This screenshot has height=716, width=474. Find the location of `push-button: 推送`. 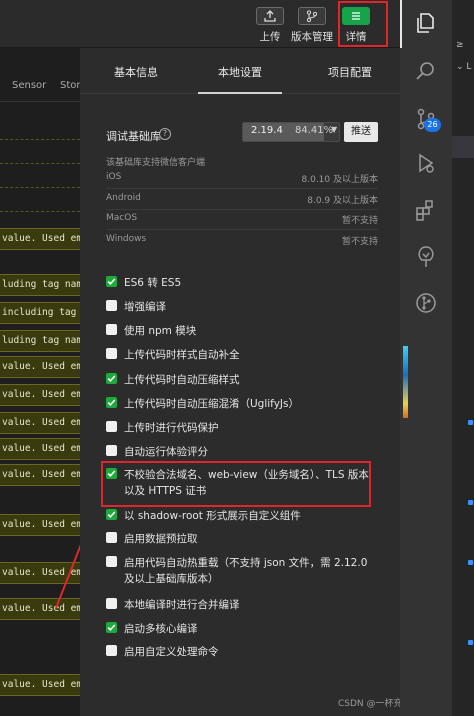

push-button: 推送 is located at coordinates (361, 132).